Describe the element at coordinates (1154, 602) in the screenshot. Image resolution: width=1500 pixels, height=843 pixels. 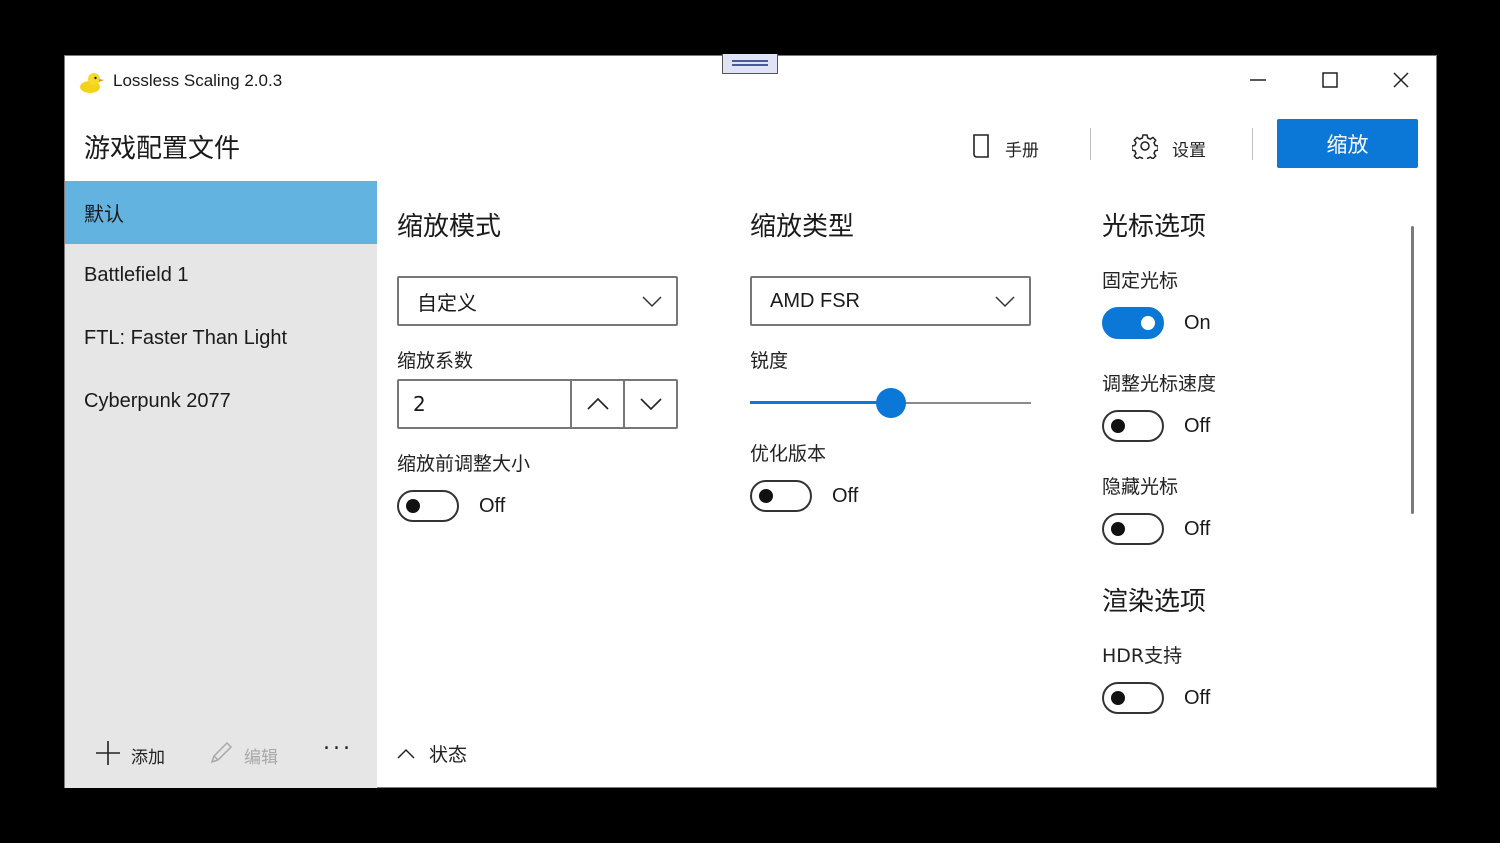
I see `section-title-render-options: 渲染选项` at that location.